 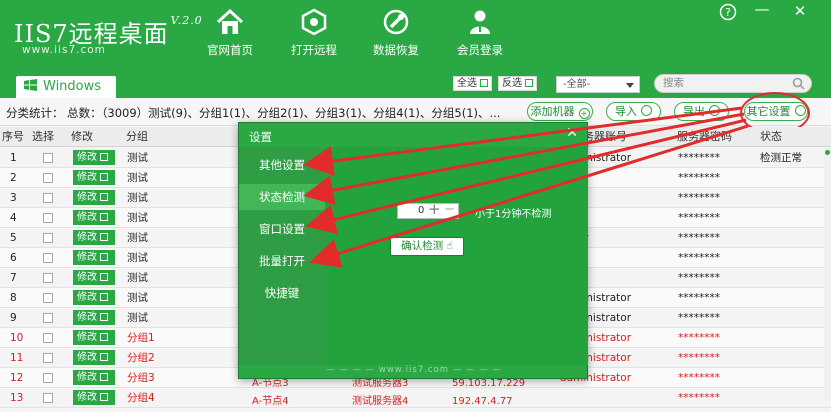 What do you see at coordinates (314, 50) in the screenshot?
I see `nav-remote-label: 打开远程` at bounding box center [314, 50].